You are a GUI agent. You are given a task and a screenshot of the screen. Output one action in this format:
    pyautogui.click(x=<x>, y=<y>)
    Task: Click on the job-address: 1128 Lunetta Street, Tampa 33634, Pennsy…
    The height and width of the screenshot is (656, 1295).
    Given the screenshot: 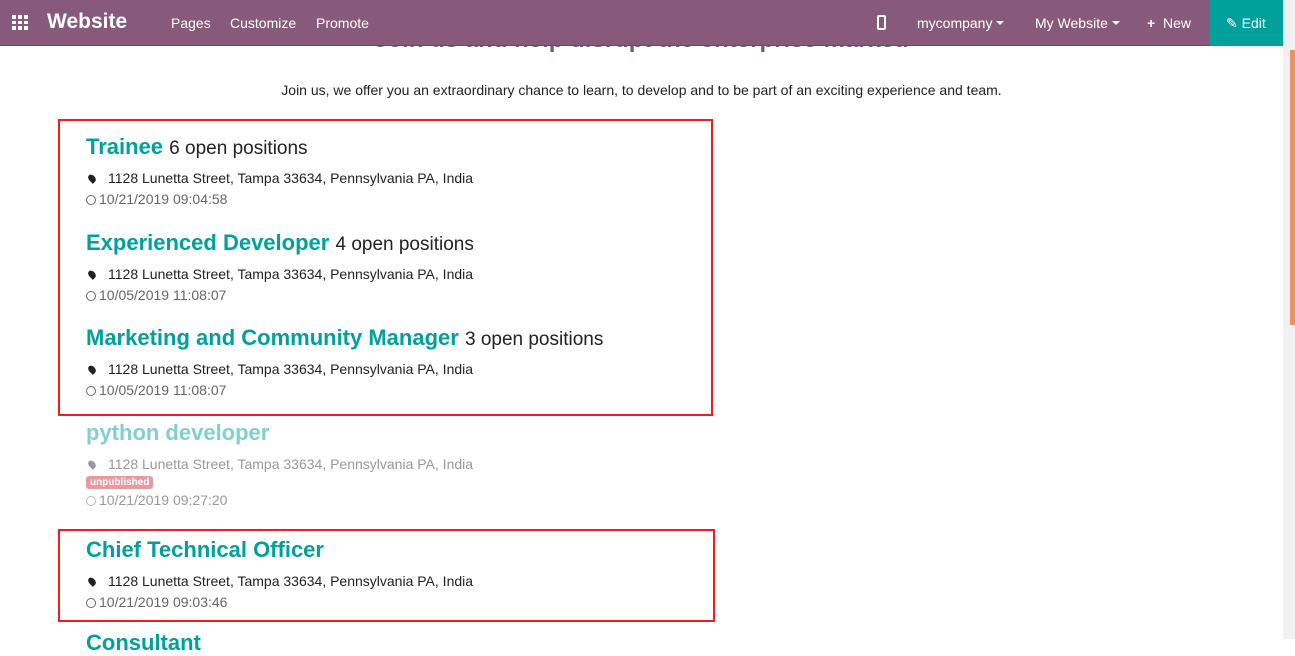 What is the action you would take?
    pyautogui.click(x=291, y=464)
    